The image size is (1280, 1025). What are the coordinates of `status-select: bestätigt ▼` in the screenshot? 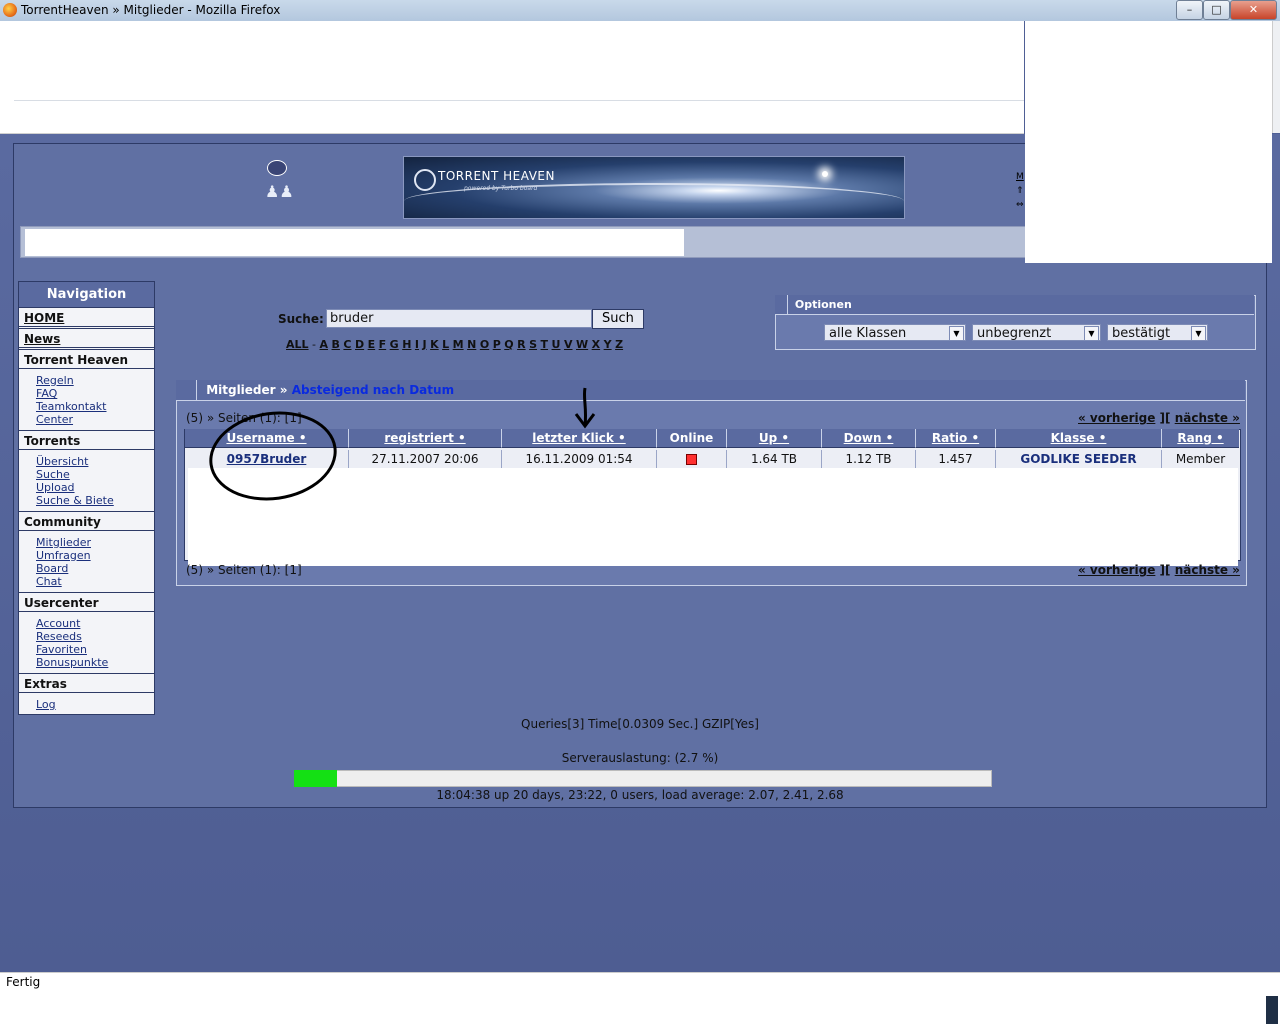 It's located at (1157, 332).